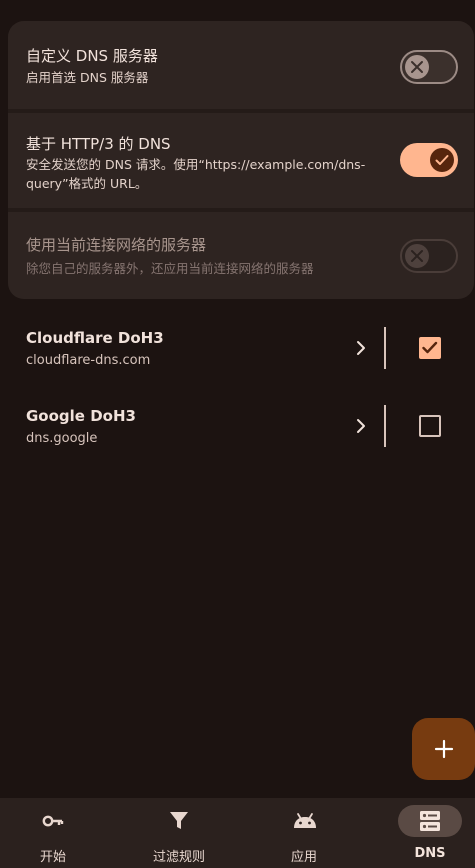 This screenshot has height=868, width=475. Describe the element at coordinates (98, 144) in the screenshot. I see `http3-title: 基于 HTTP/3 的 DNS` at that location.